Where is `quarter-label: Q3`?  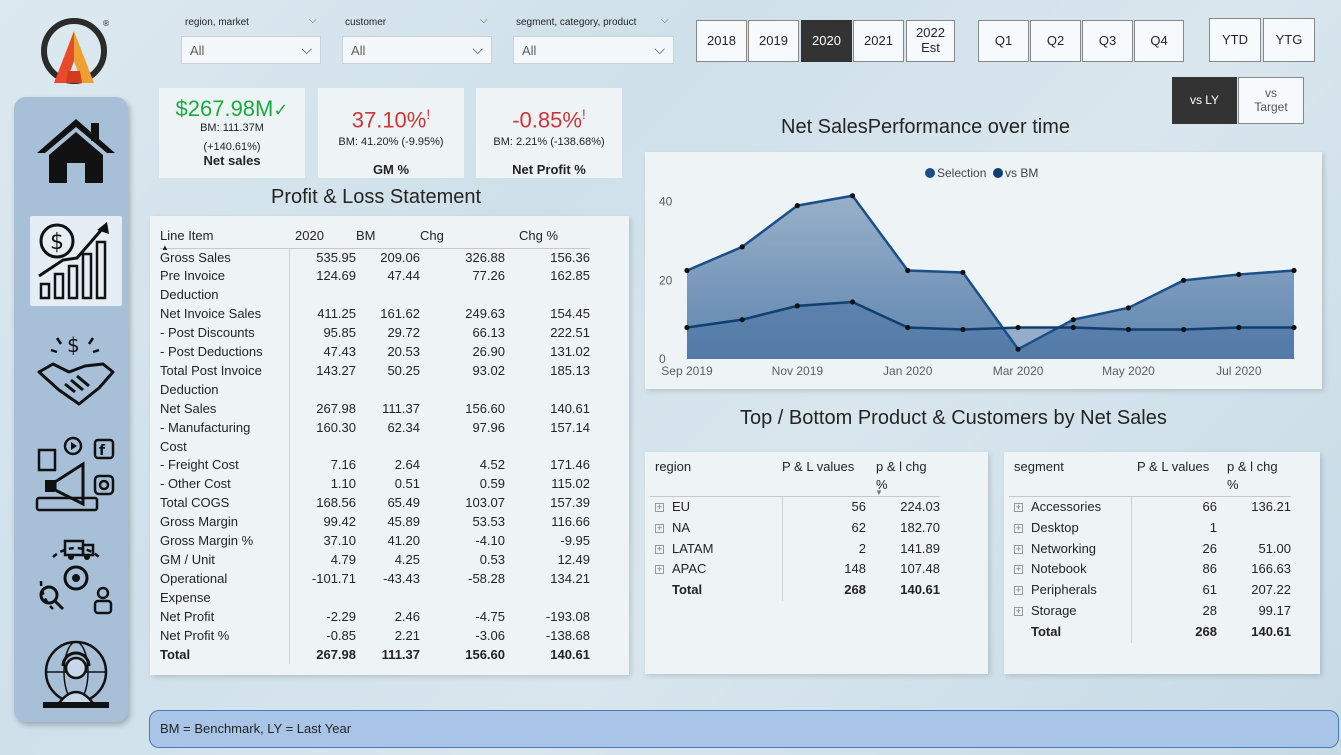
quarter-label: Q3 is located at coordinates (1107, 40).